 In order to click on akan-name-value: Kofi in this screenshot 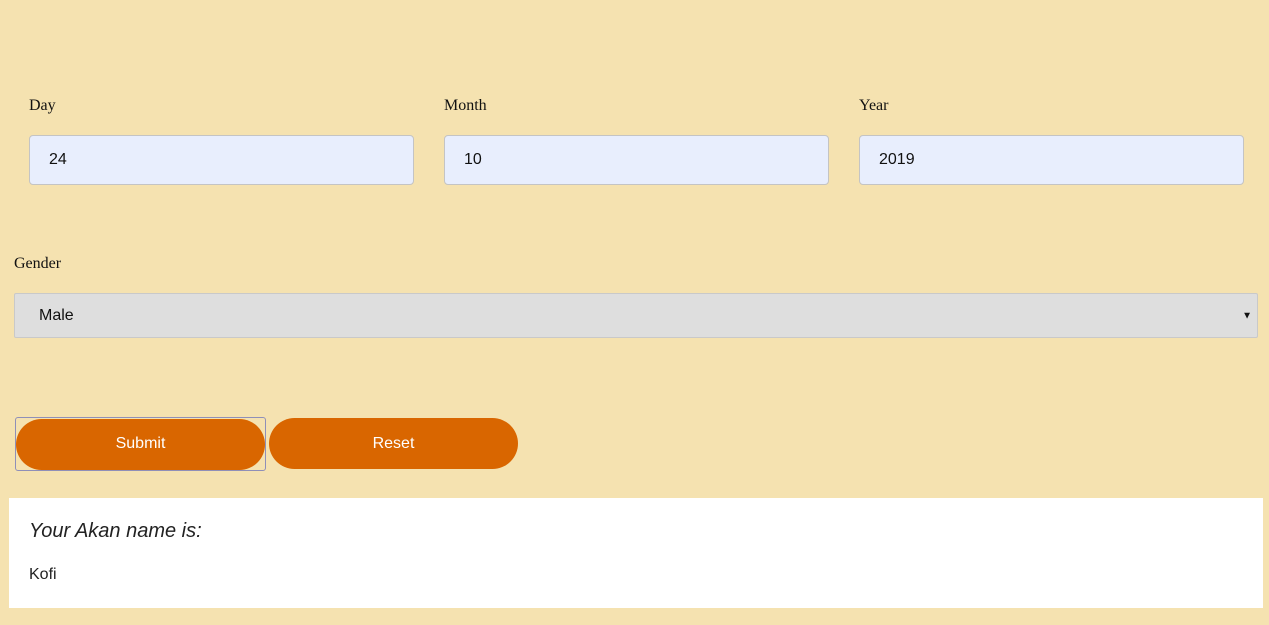, I will do `click(43, 574)`.